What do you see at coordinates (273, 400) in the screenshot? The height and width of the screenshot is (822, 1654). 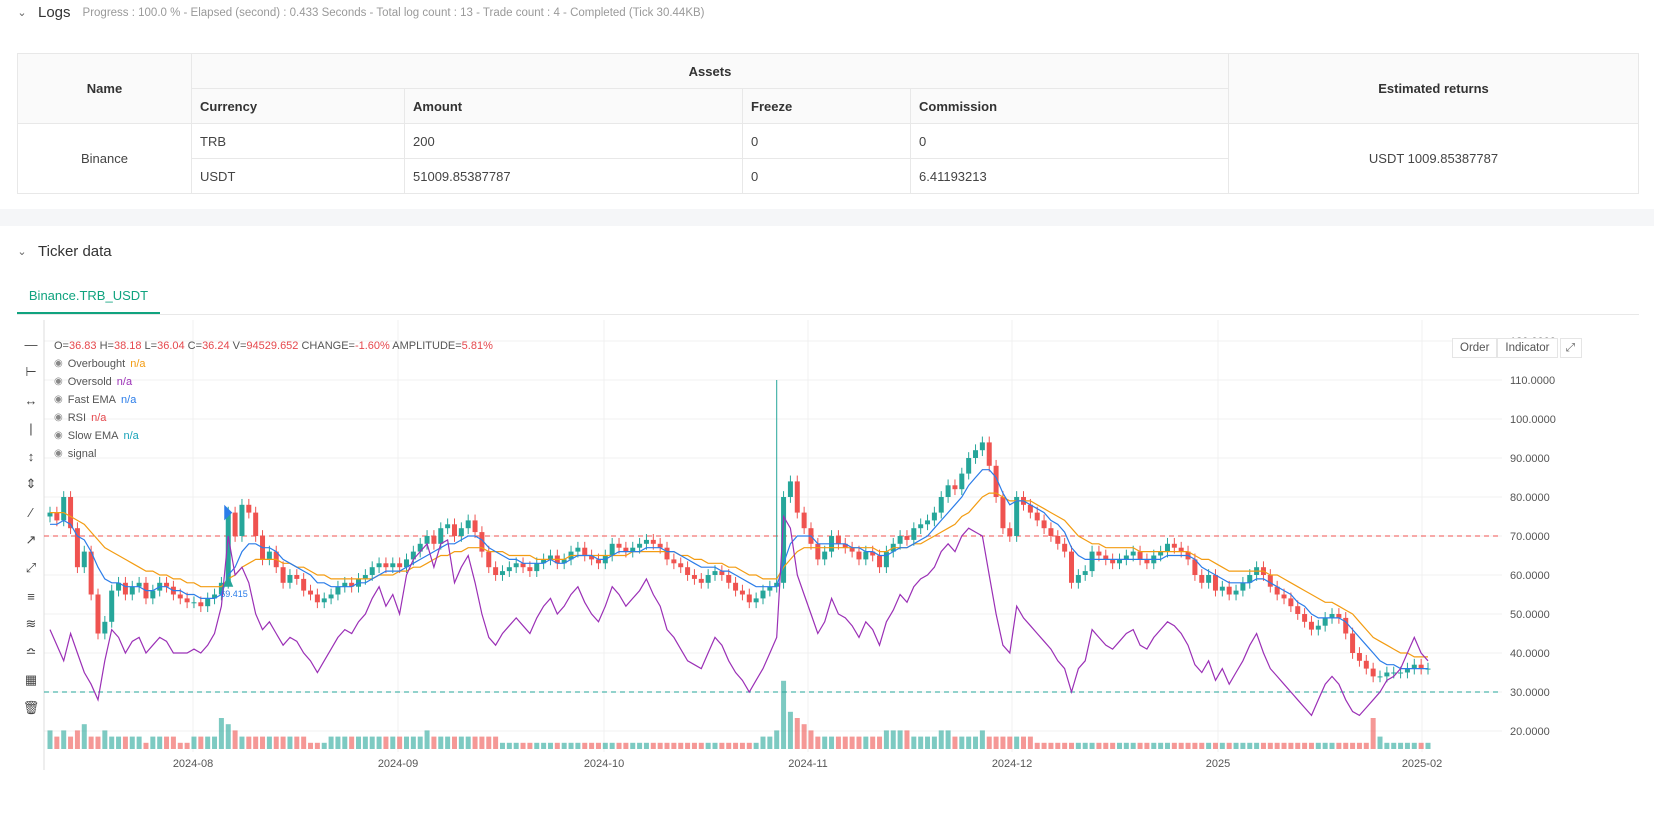 I see `legend-item-fast-ema: ◉ Fast EMA n/a` at bounding box center [273, 400].